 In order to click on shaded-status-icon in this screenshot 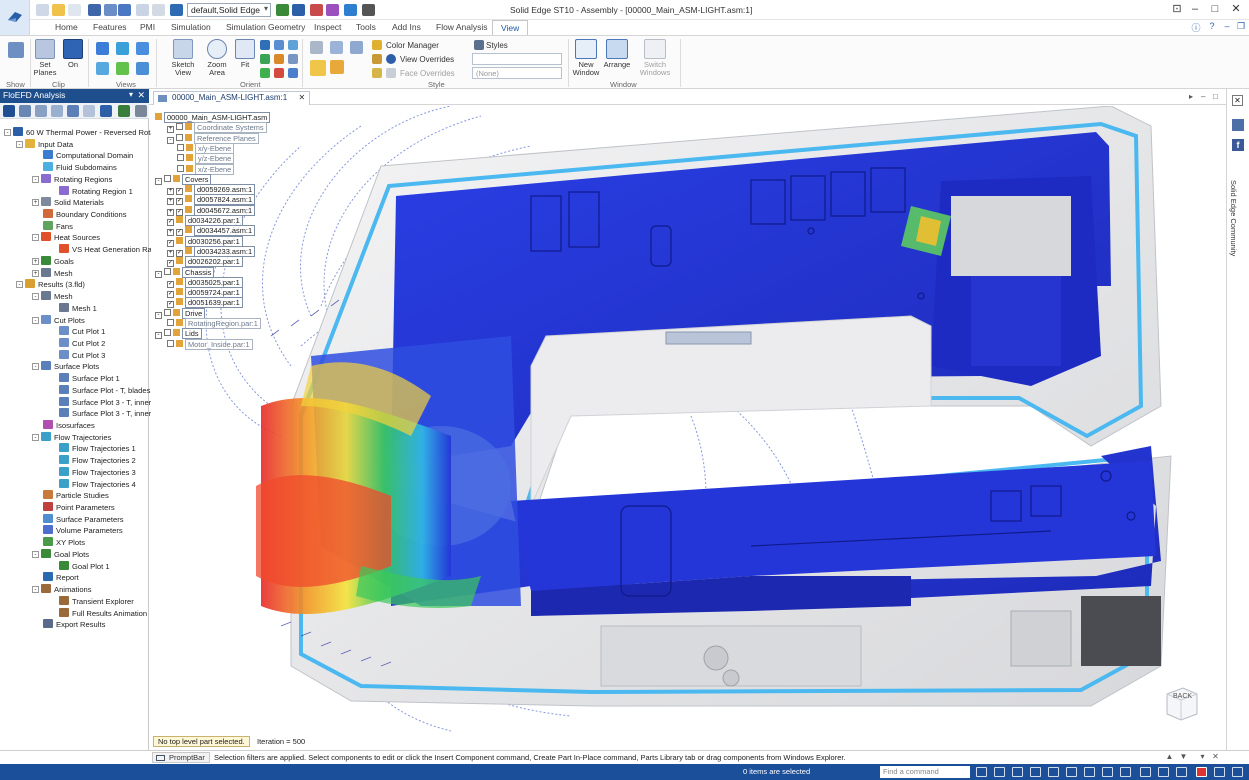, I will do `click(1145, 772)`.